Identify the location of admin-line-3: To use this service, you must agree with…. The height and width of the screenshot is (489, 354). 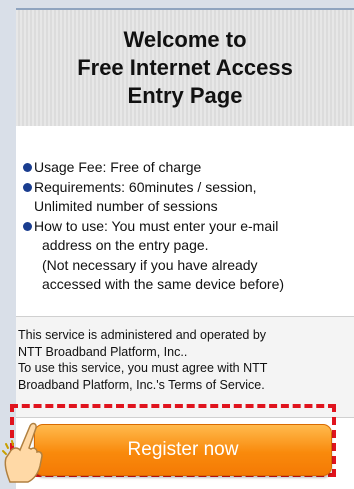
(143, 368).